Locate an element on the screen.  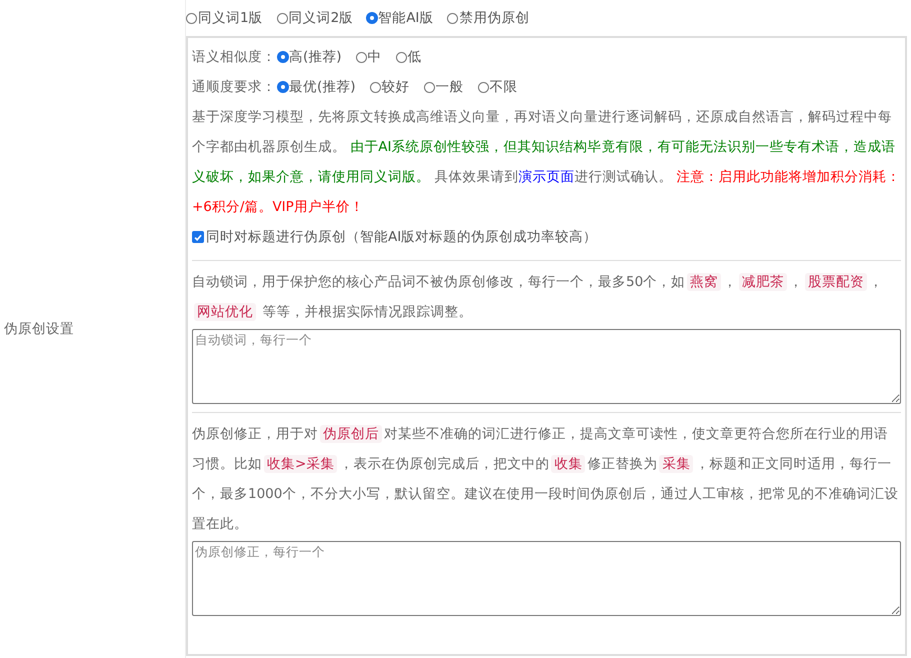
correction-field: 伪原创修正，每行一个 is located at coordinates (546, 578).